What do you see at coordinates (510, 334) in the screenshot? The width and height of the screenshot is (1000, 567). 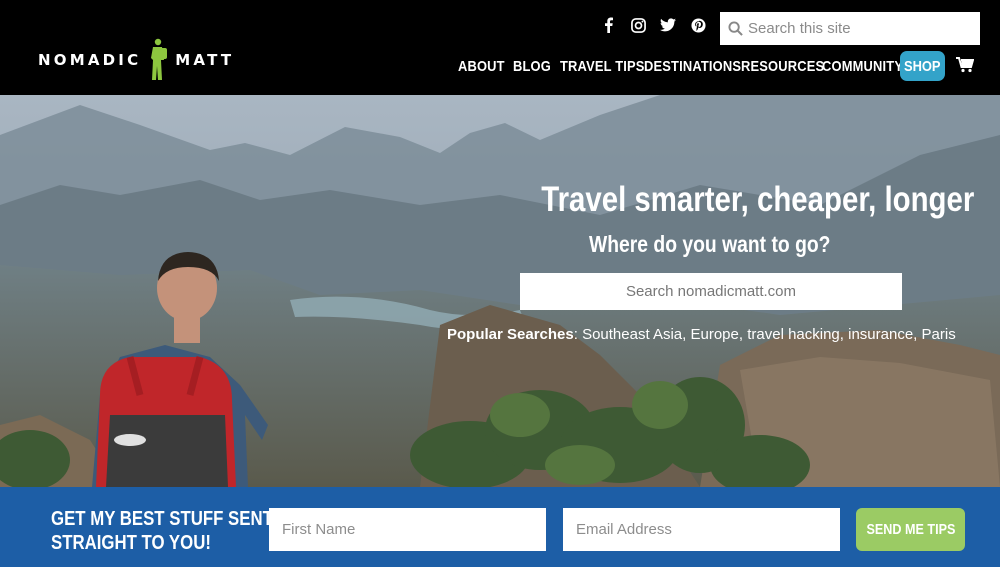 I see `popular-searches-label: Popular Searches` at bounding box center [510, 334].